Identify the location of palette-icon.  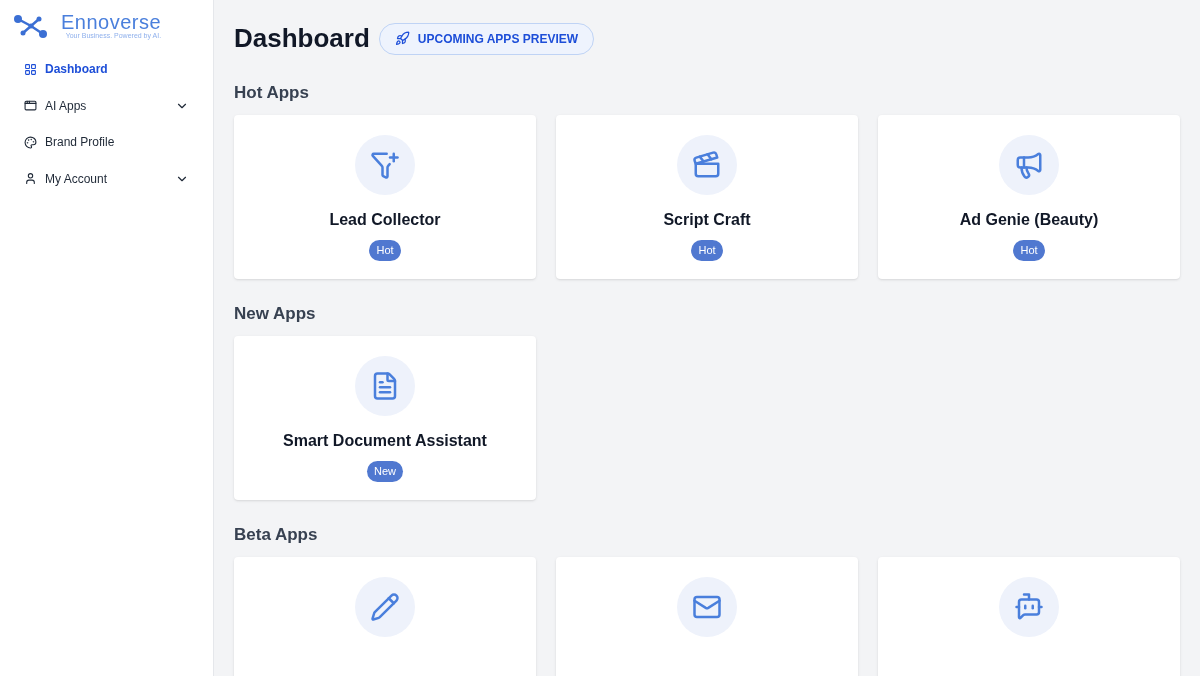
(30, 142).